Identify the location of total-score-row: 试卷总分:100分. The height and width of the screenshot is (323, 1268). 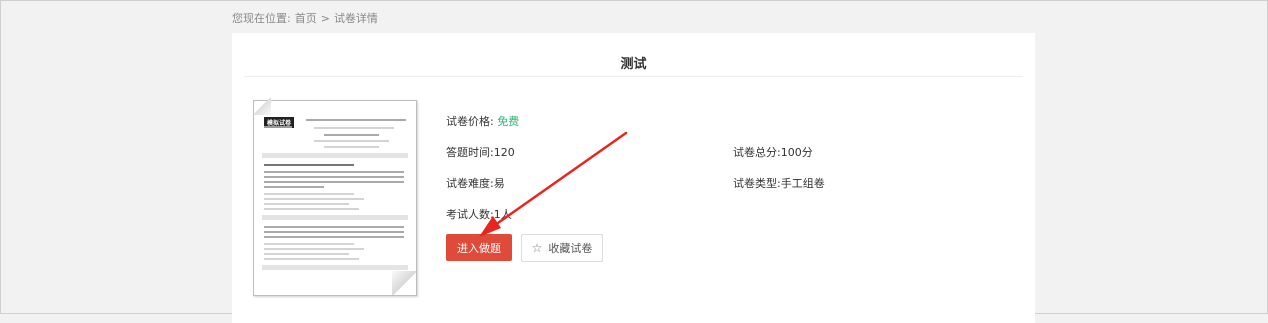
(773, 152).